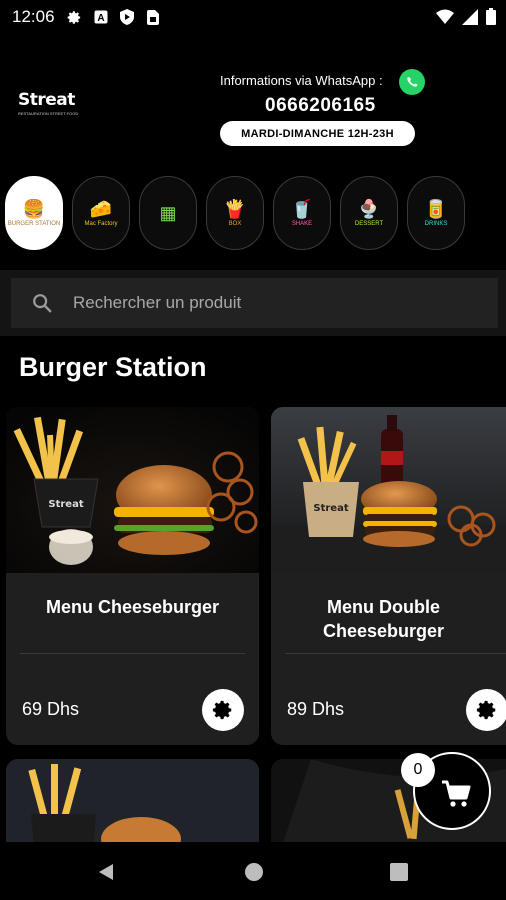  Describe the element at coordinates (302, 208) in the screenshot. I see `milkshake-icon: 🥤` at that location.